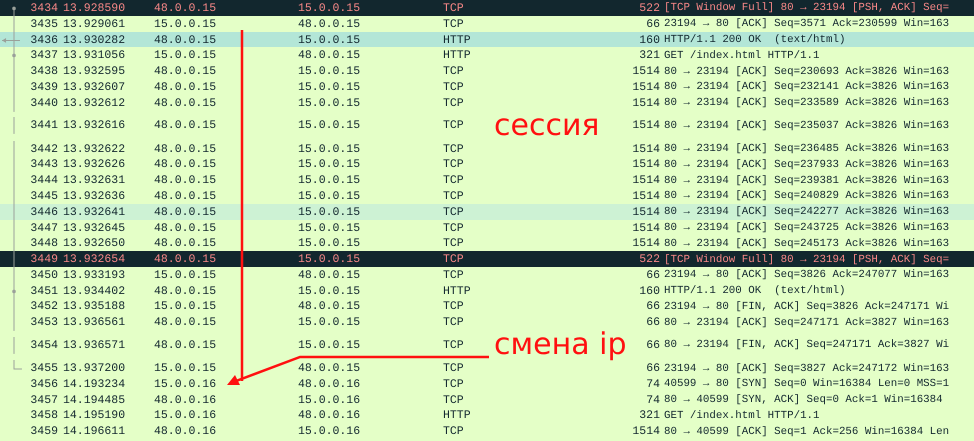 The width and height of the screenshot is (974, 441). What do you see at coordinates (94, 259) in the screenshot?
I see `packet-time: 13.932654` at bounding box center [94, 259].